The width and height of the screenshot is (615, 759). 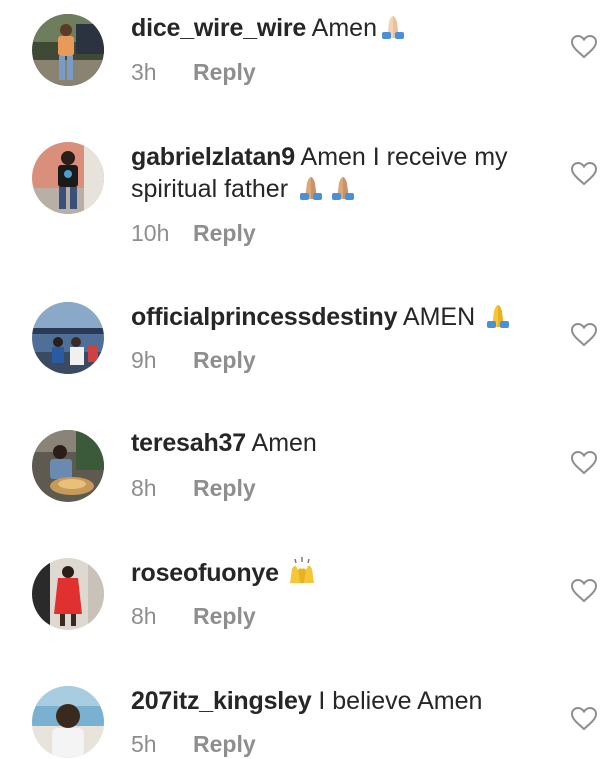 I want to click on comment-meta: 5h Reply, so click(x=193, y=744).